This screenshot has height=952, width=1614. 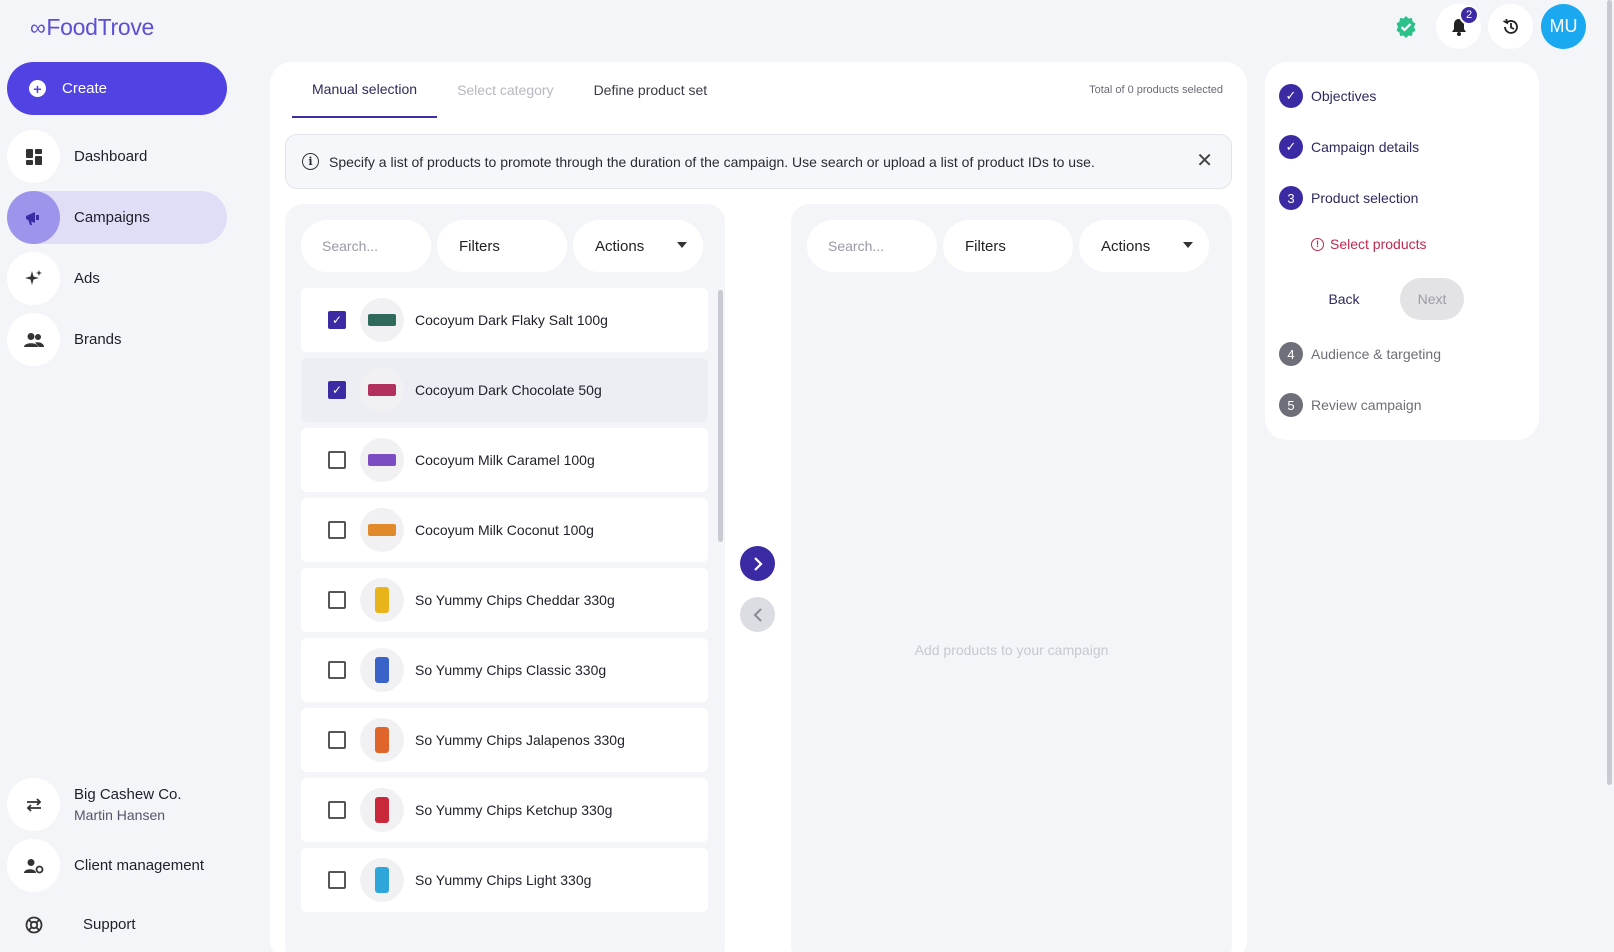 I want to click on tab-manual-selection: Manual selection, so click(x=365, y=90).